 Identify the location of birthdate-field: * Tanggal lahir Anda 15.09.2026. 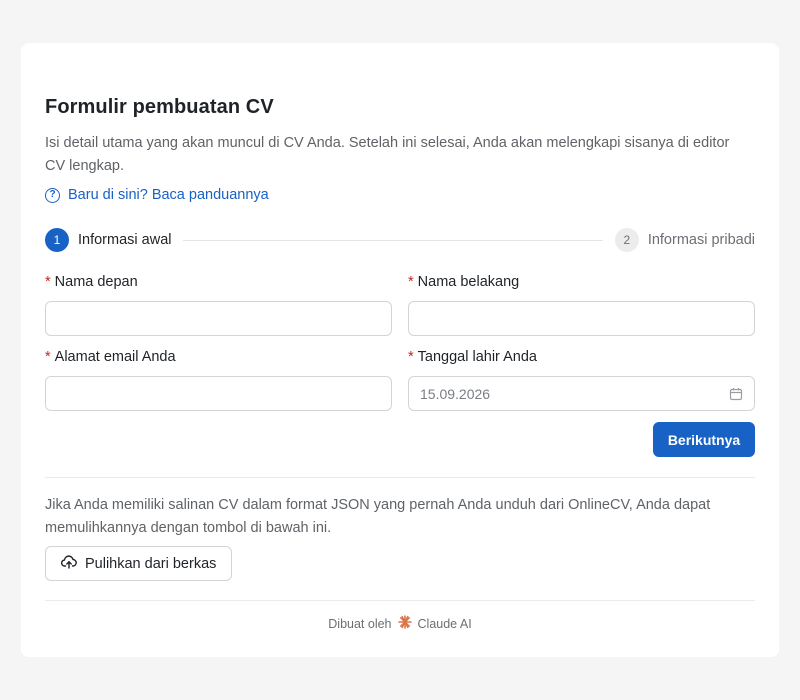
(581, 380).